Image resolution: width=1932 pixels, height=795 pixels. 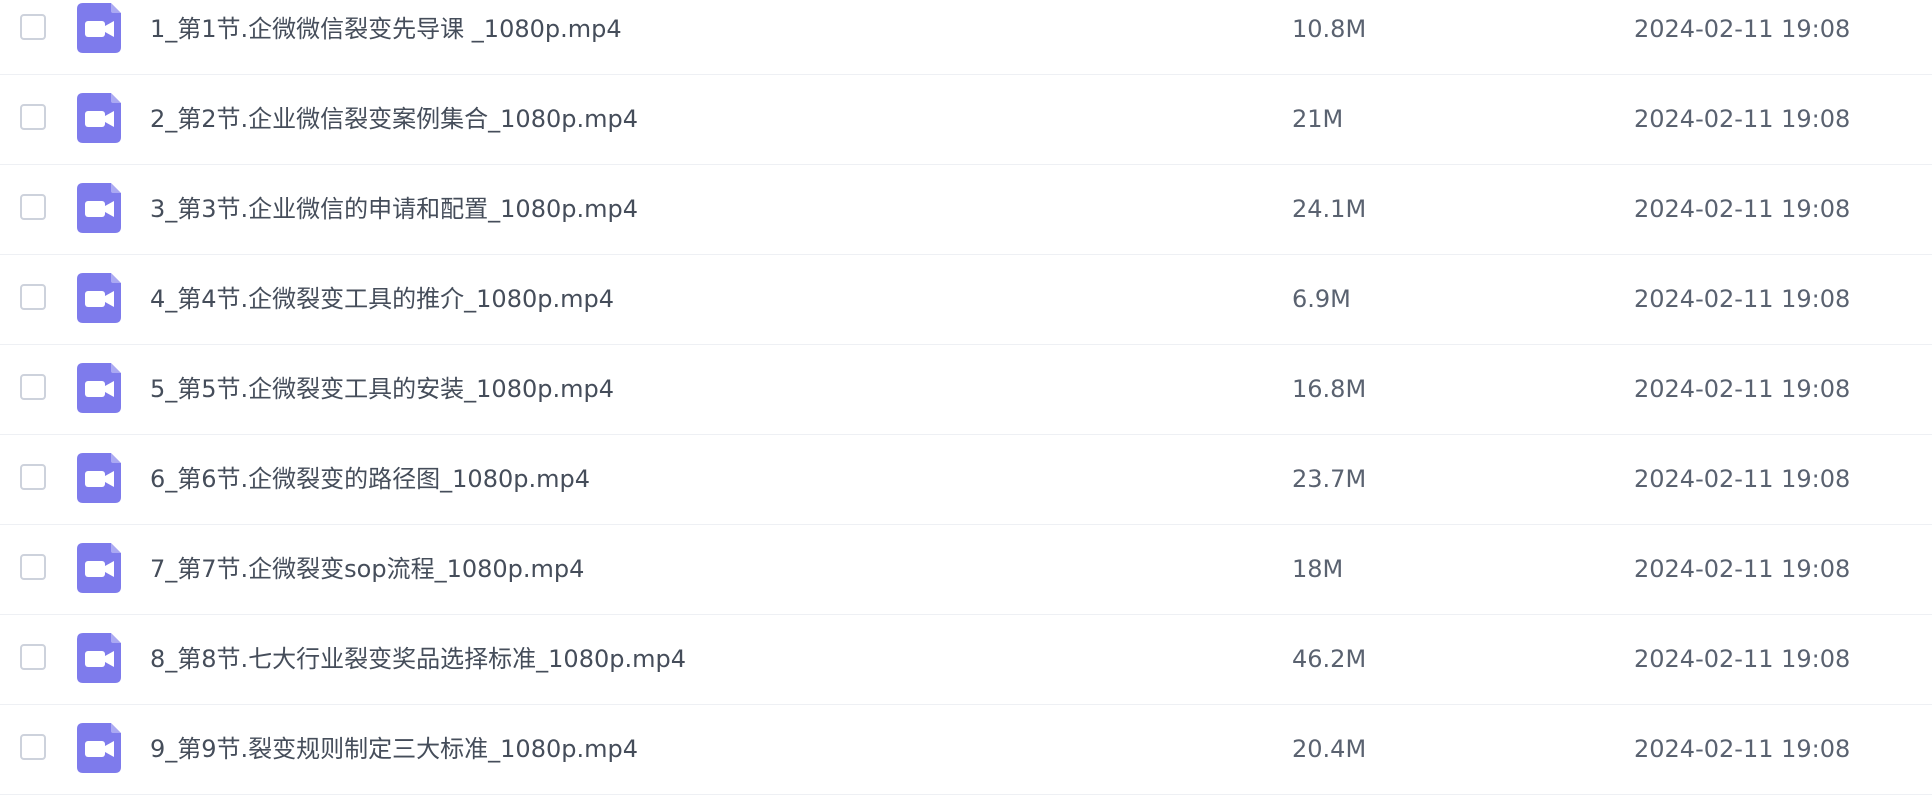 I want to click on file-size: 6.9M, so click(x=1321, y=299).